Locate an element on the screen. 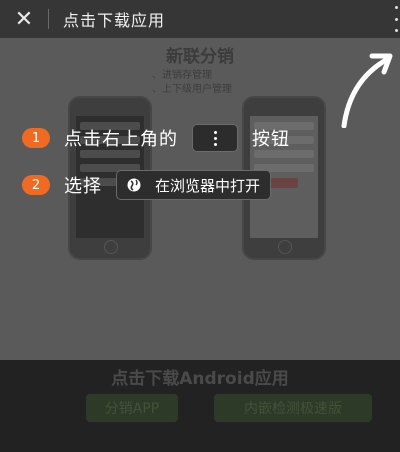  step-number-badge: 2 is located at coordinates (36, 185).